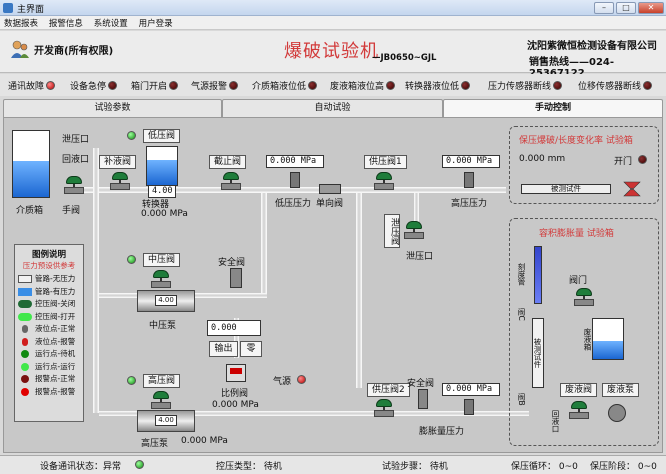 The image size is (666, 474). I want to click on legend-item: 控压阀-关闭, so click(49, 304).